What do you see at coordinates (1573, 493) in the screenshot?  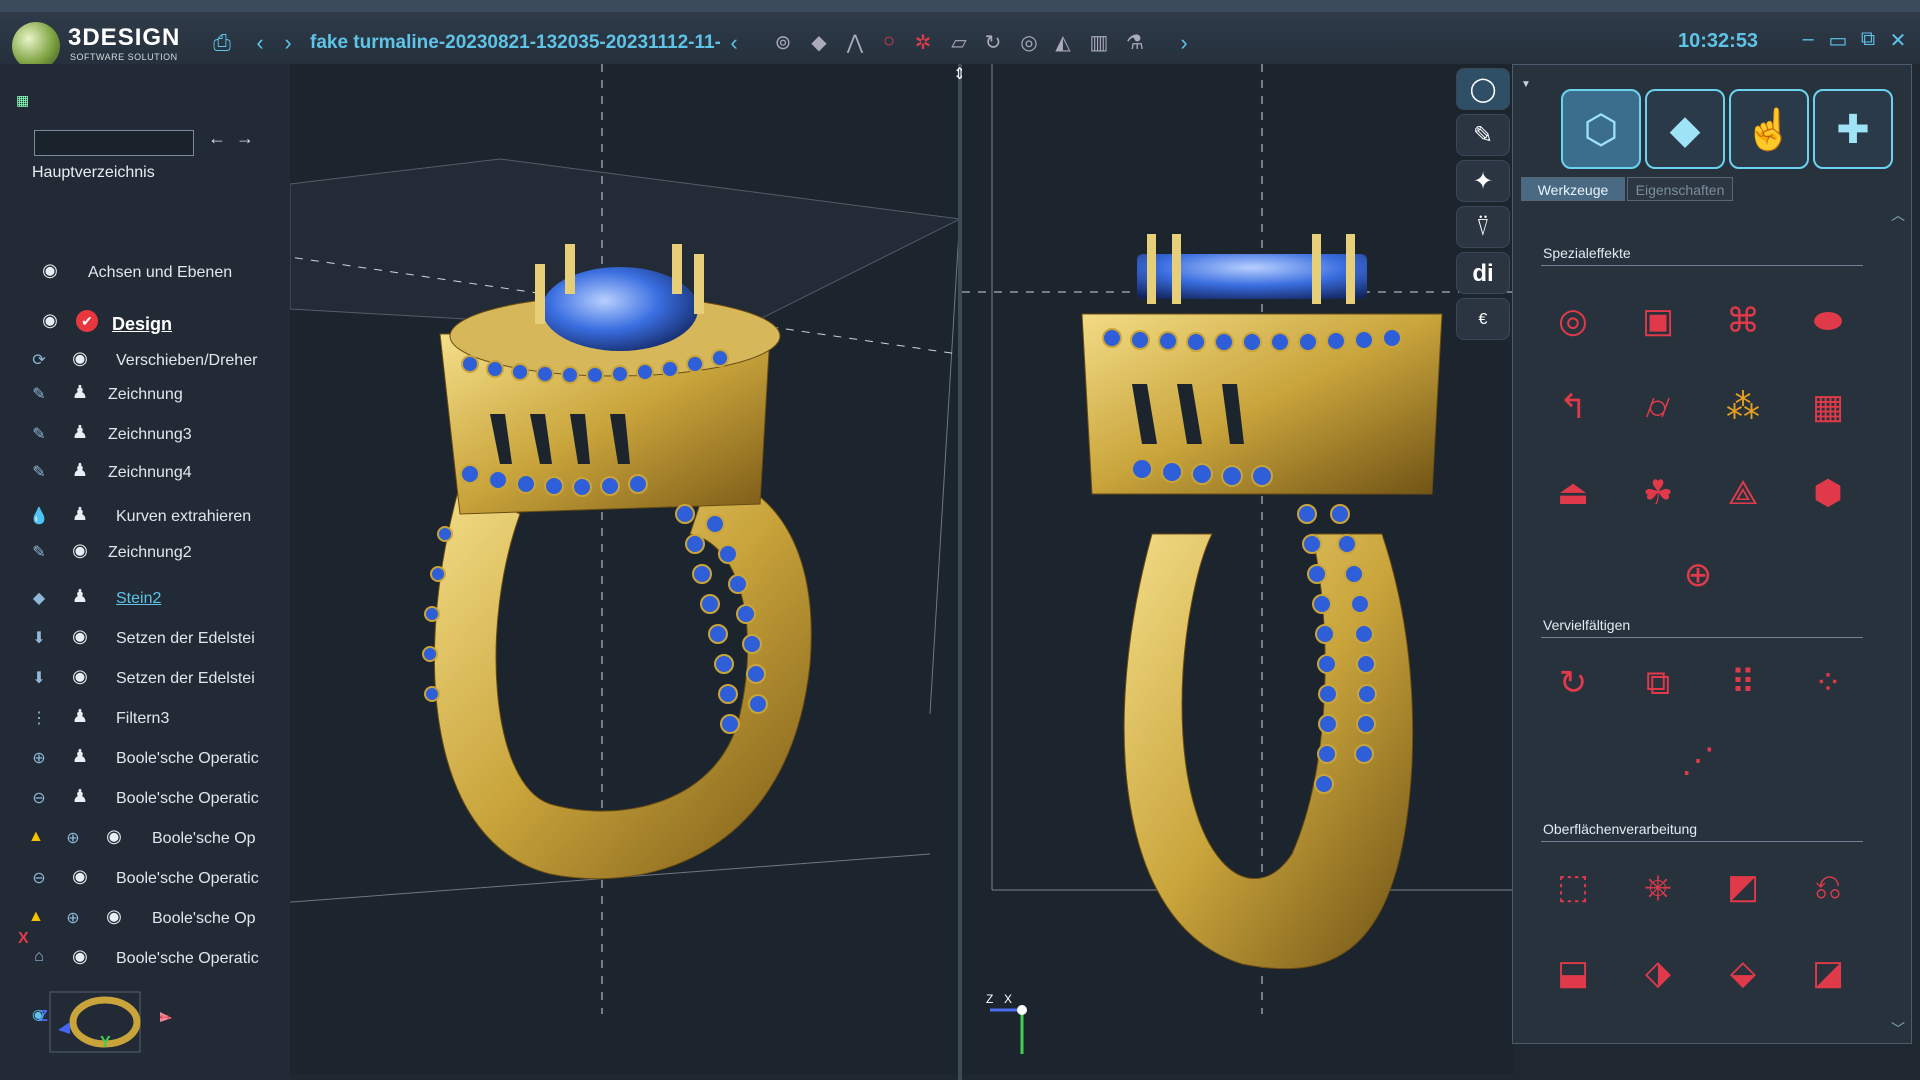 I see `emboss-effect-icon: ⏏` at bounding box center [1573, 493].